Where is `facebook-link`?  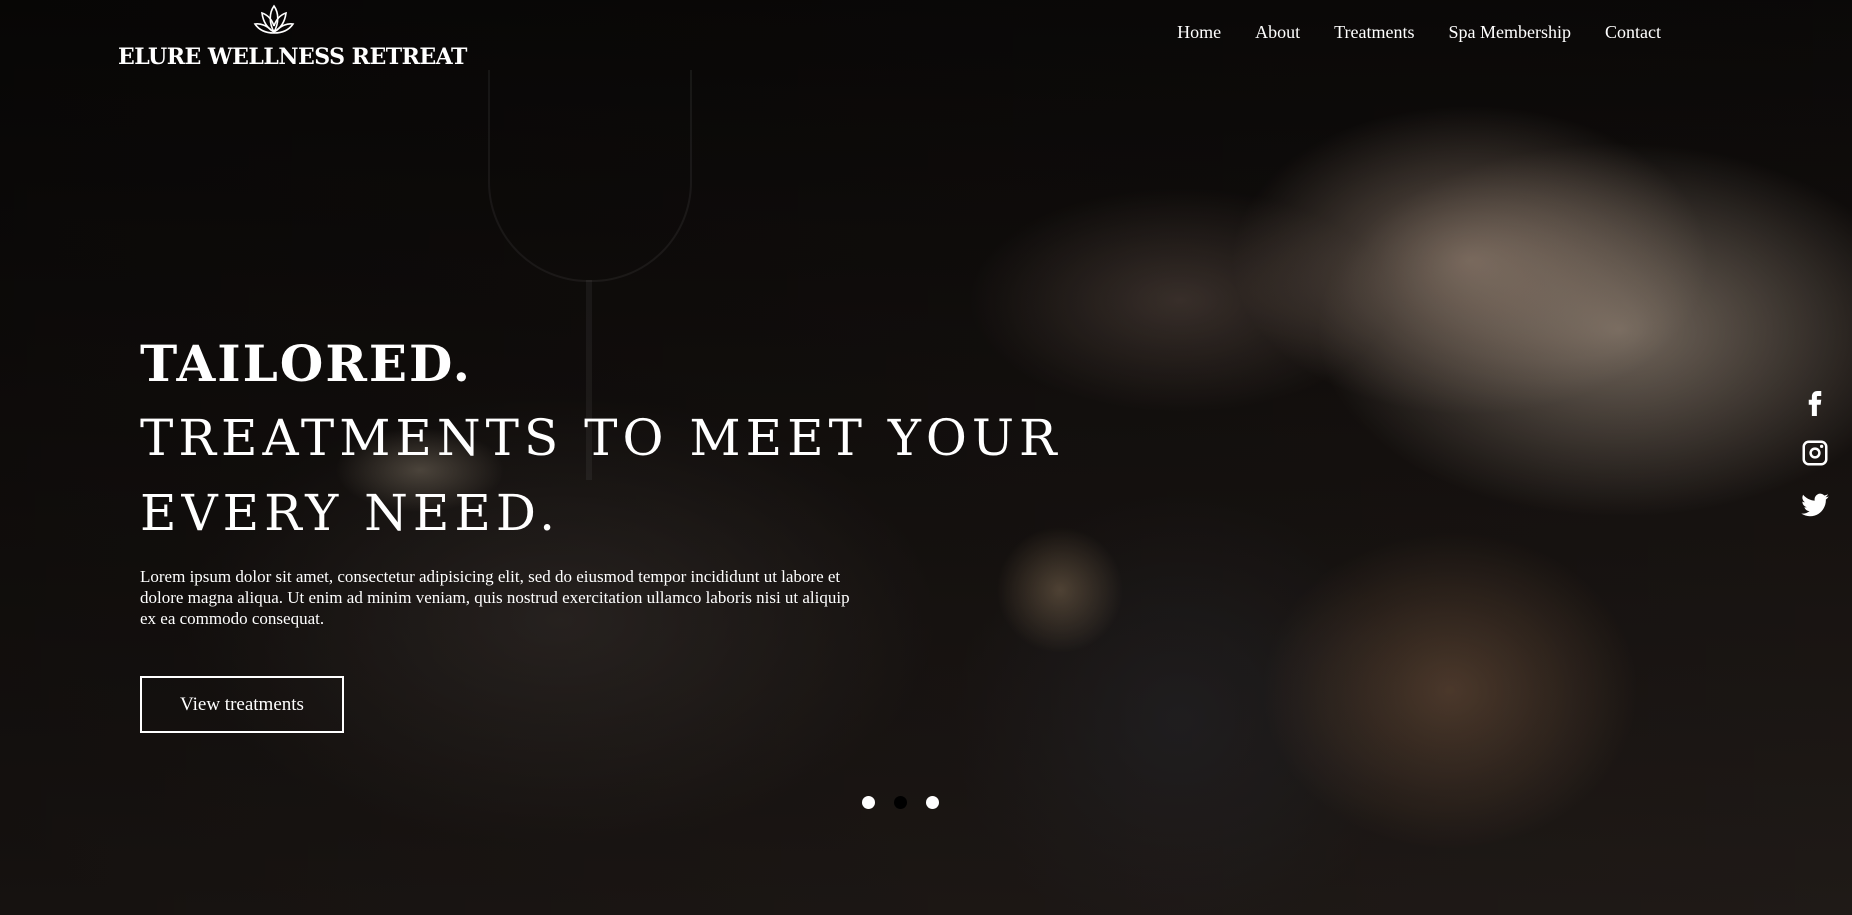 facebook-link is located at coordinates (1815, 401).